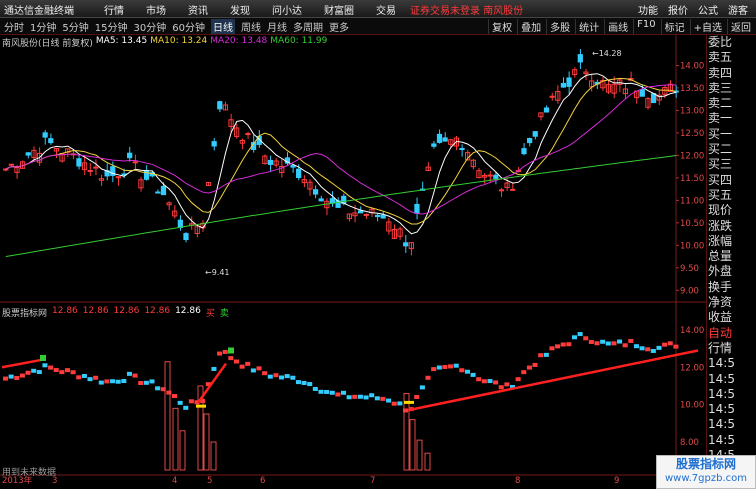 The height and width of the screenshot is (489, 756). I want to click on period-tab: 周线, so click(251, 26).